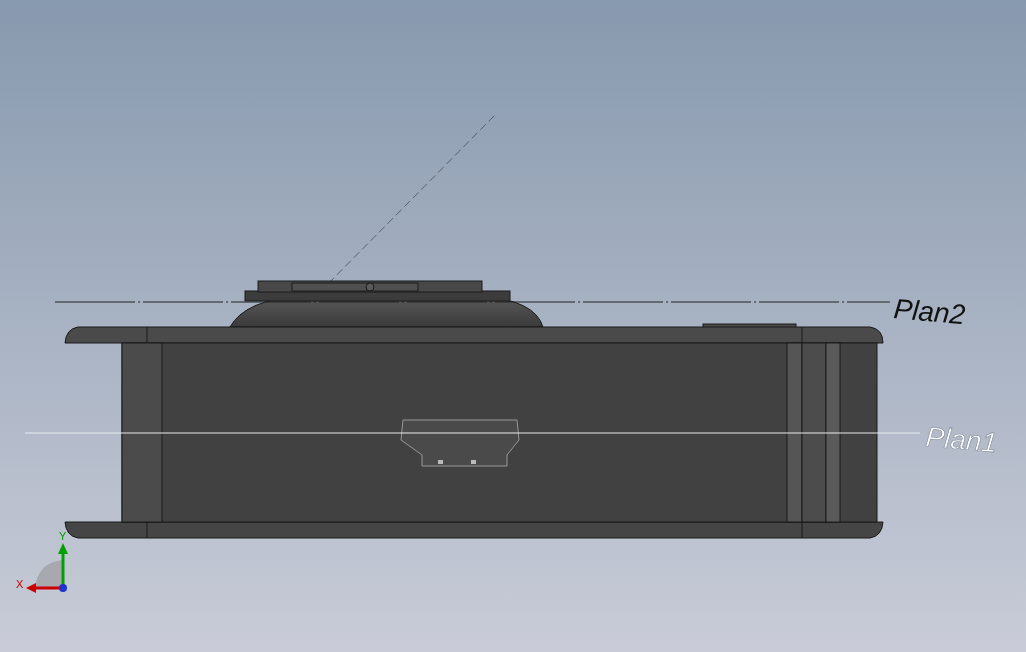 The width and height of the screenshot is (1026, 652). What do you see at coordinates (49, 574) in the screenshot?
I see `triad-base-icon` at bounding box center [49, 574].